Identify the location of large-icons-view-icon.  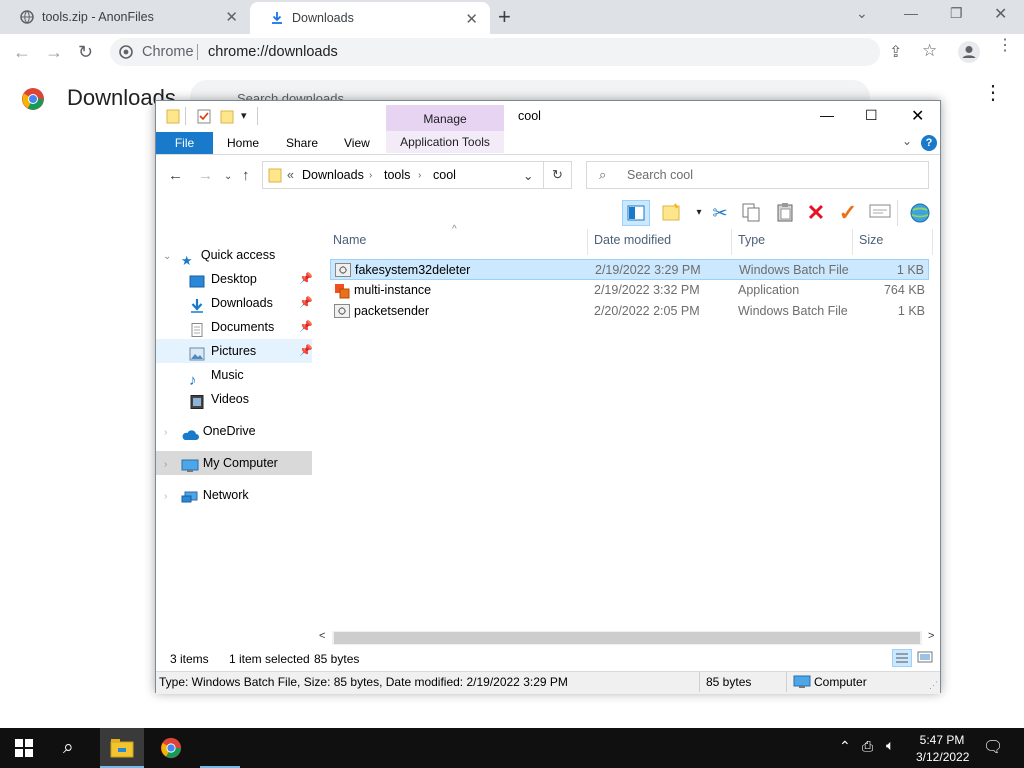
(925, 658).